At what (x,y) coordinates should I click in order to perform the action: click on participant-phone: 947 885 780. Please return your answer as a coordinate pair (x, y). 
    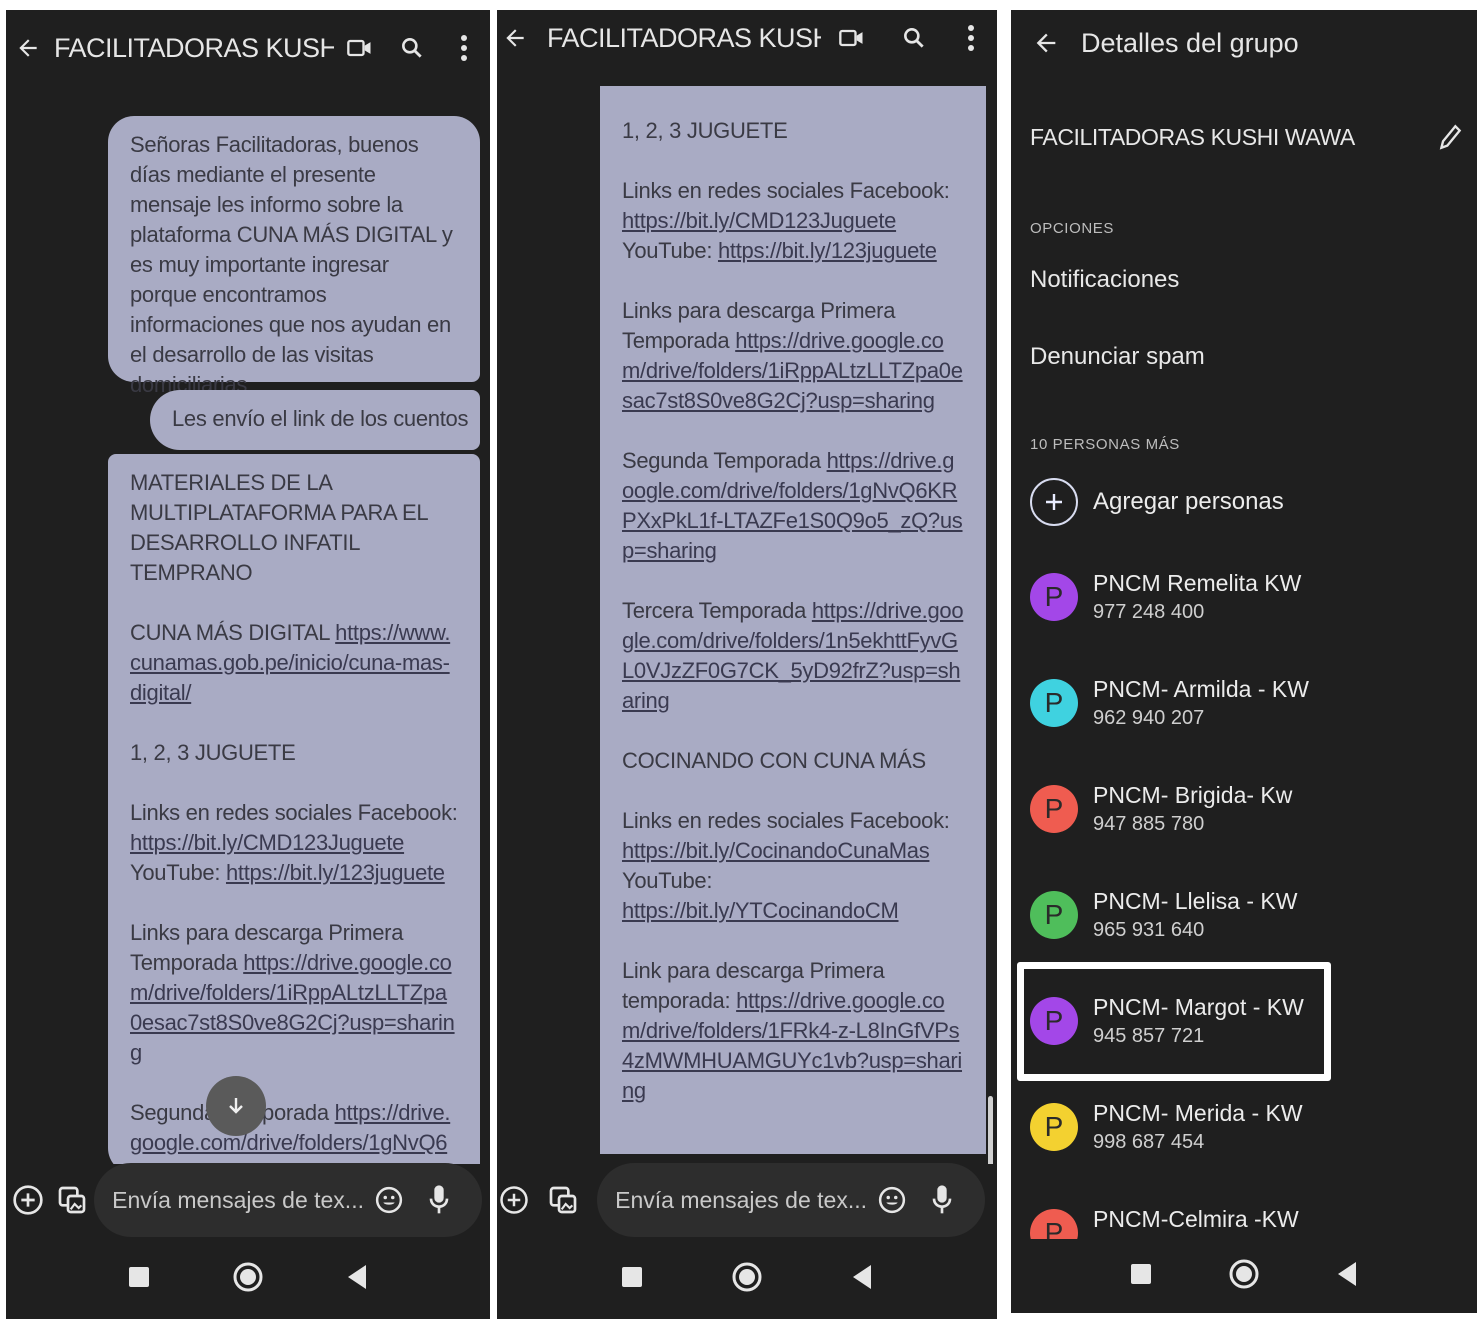
    Looking at the image, I should click on (1149, 824).